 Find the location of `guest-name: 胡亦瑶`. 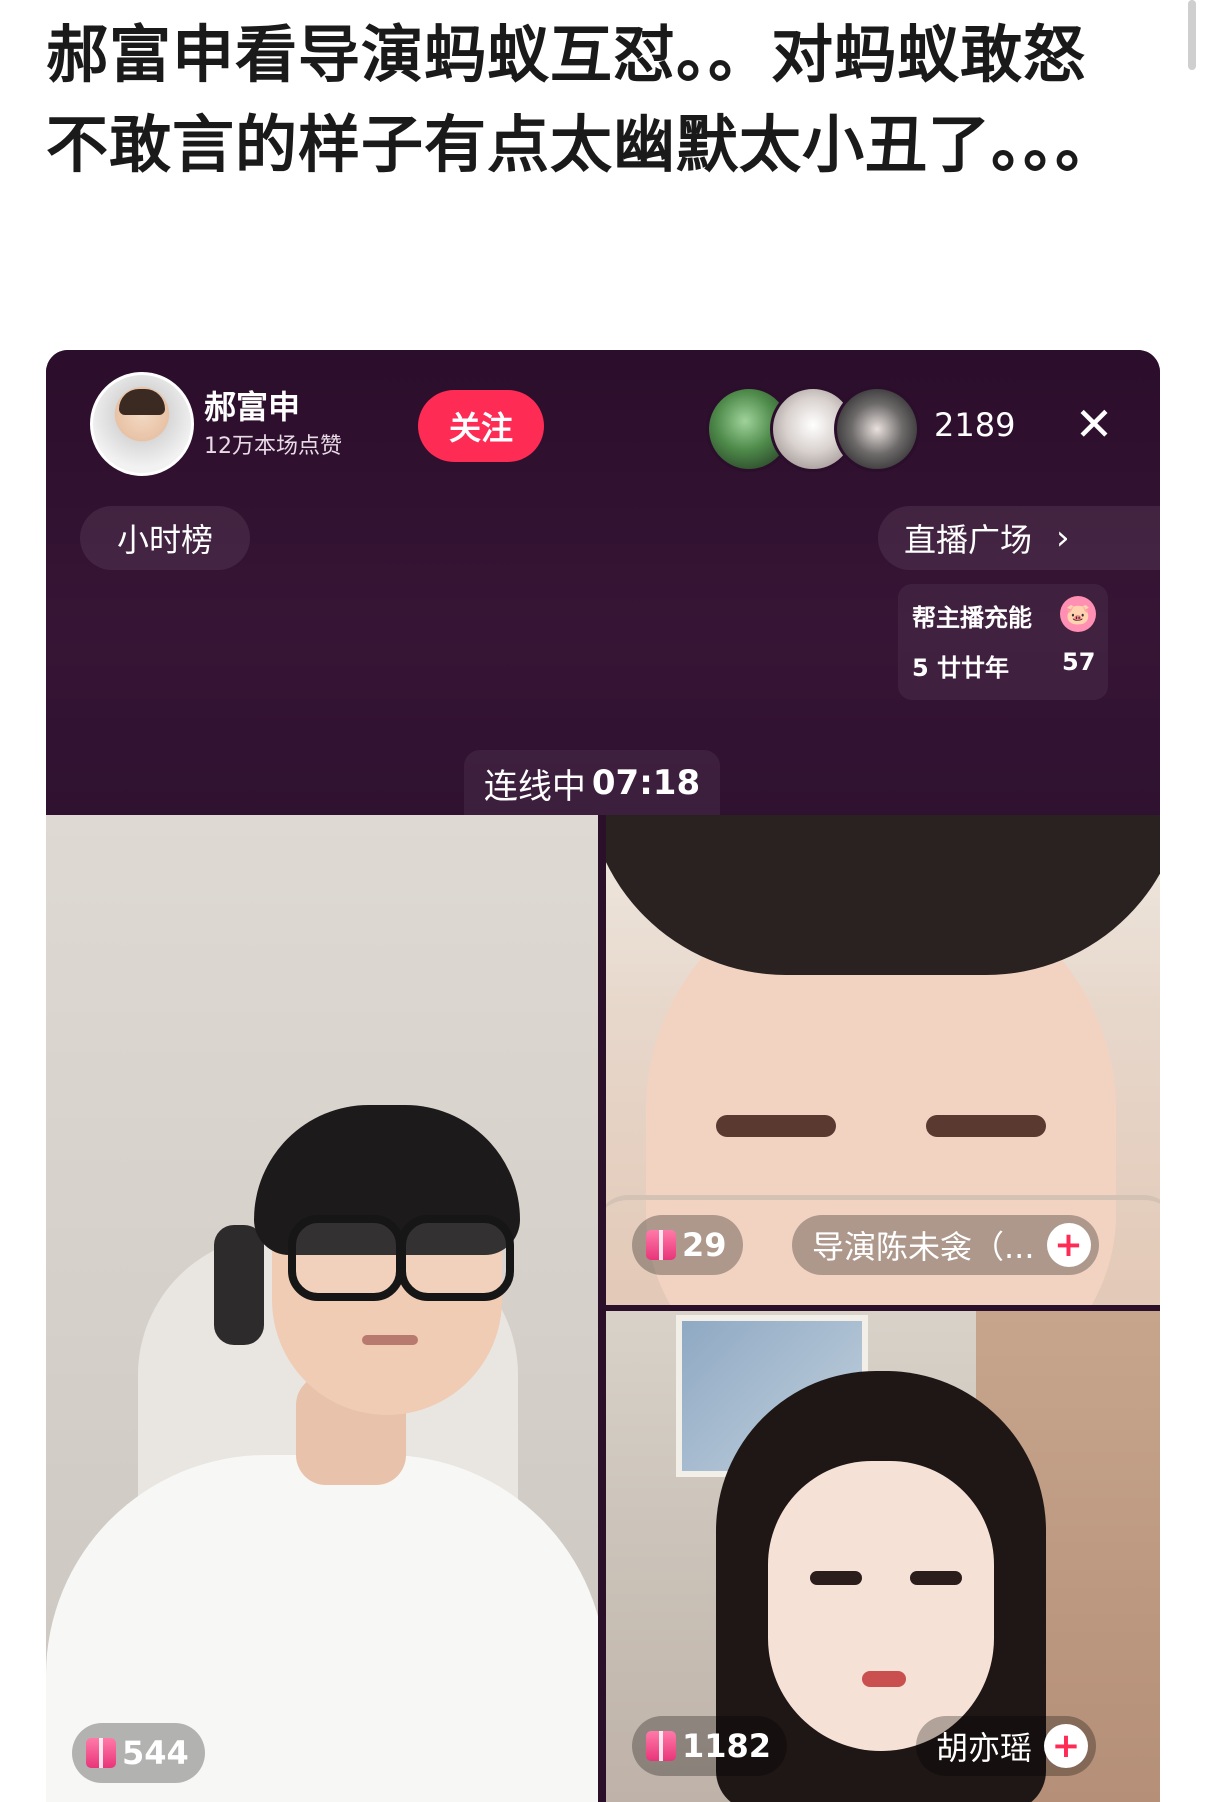

guest-name: 胡亦瑶 is located at coordinates (984, 1748).